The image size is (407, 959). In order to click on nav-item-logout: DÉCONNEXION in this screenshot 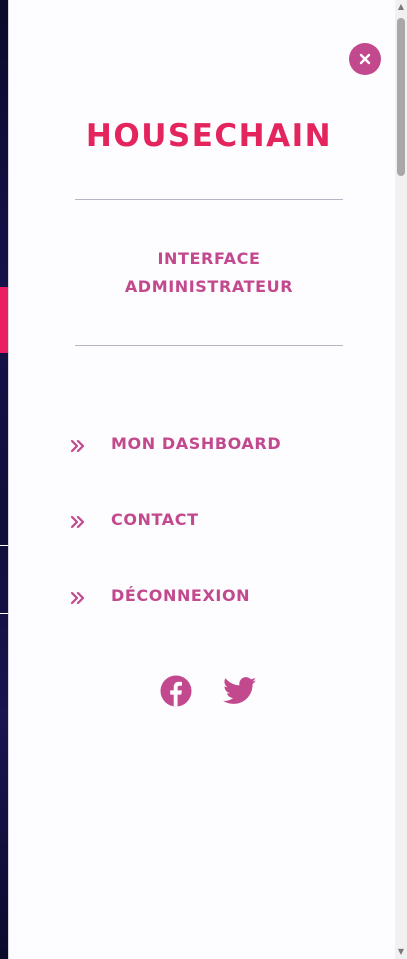, I will do `click(159, 596)`.